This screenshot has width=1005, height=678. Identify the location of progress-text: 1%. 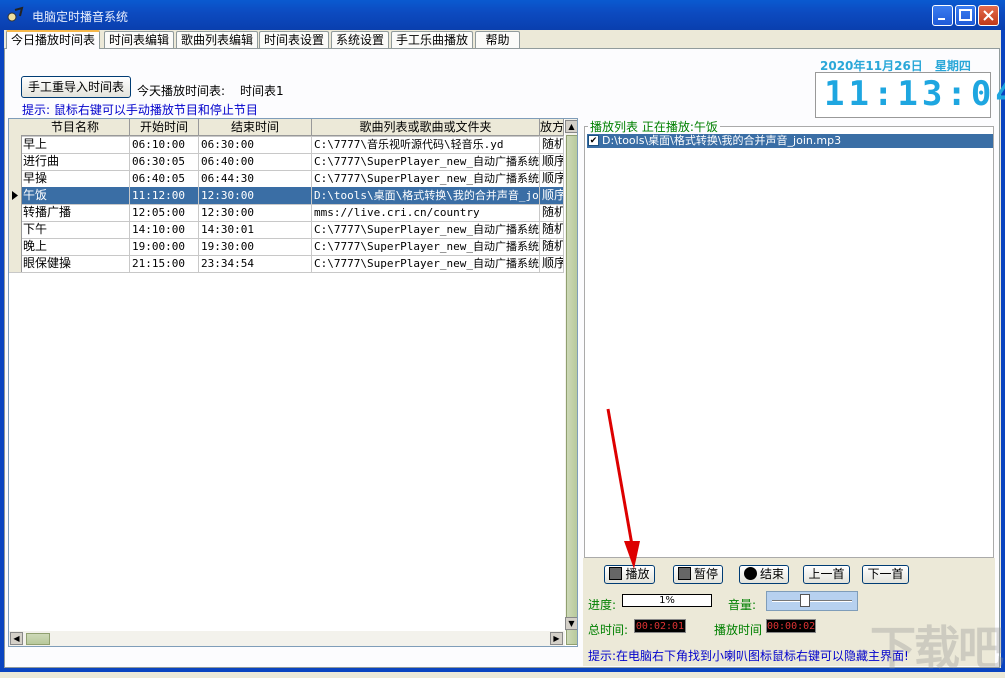
(667, 600).